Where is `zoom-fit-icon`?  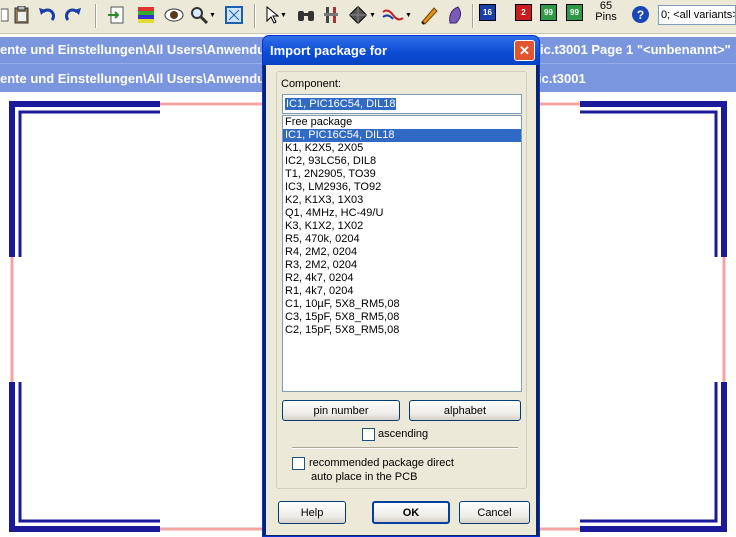
zoom-fit-icon is located at coordinates (234, 15).